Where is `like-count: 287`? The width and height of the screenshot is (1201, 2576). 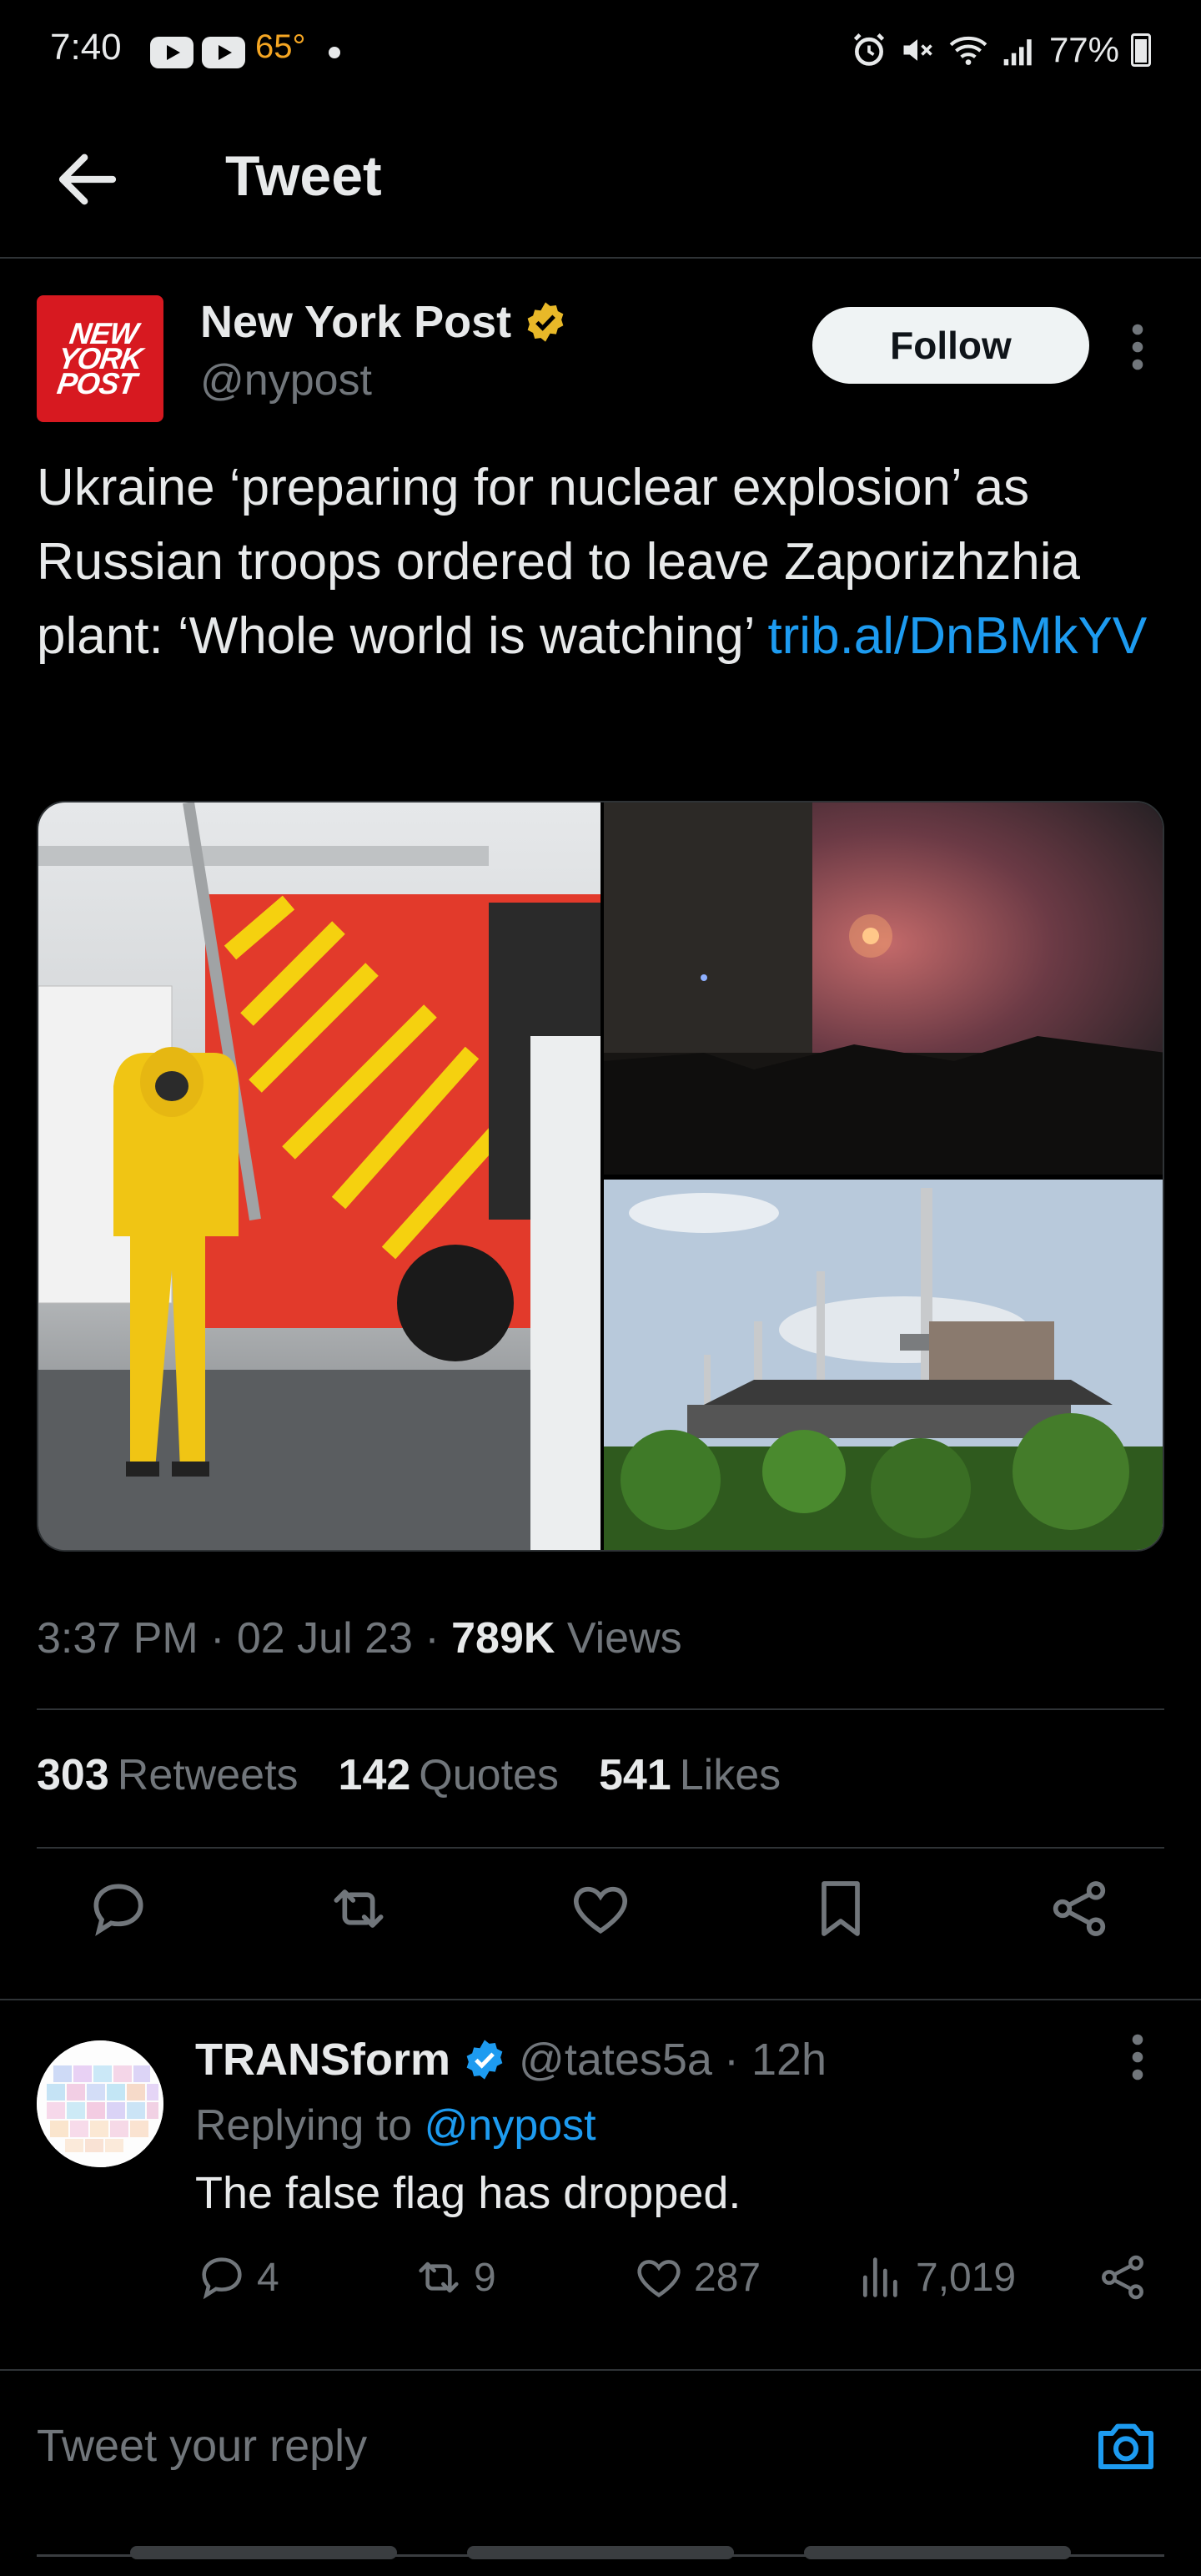
like-count: 287 is located at coordinates (728, 2277).